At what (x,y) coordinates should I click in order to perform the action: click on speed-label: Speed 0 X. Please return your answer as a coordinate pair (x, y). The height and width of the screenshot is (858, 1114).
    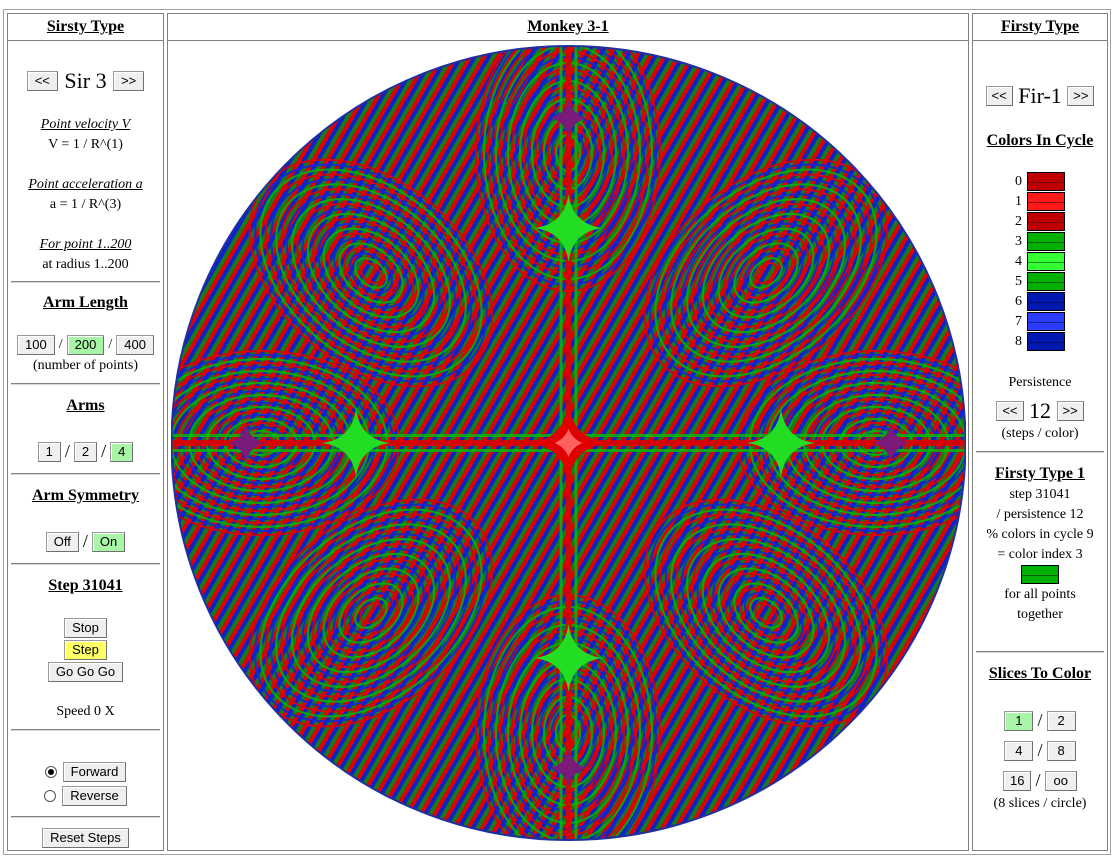
    Looking at the image, I should click on (85, 711).